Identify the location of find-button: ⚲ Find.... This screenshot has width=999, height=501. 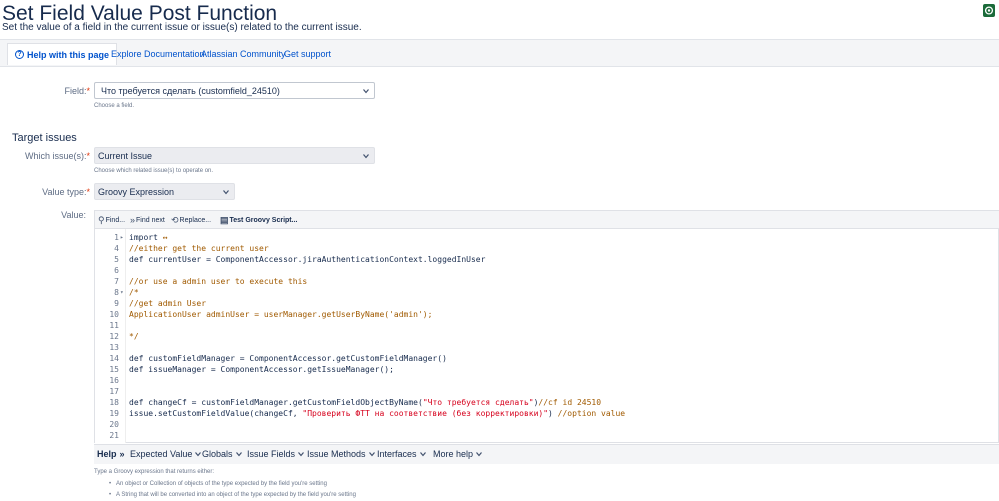
(111, 220).